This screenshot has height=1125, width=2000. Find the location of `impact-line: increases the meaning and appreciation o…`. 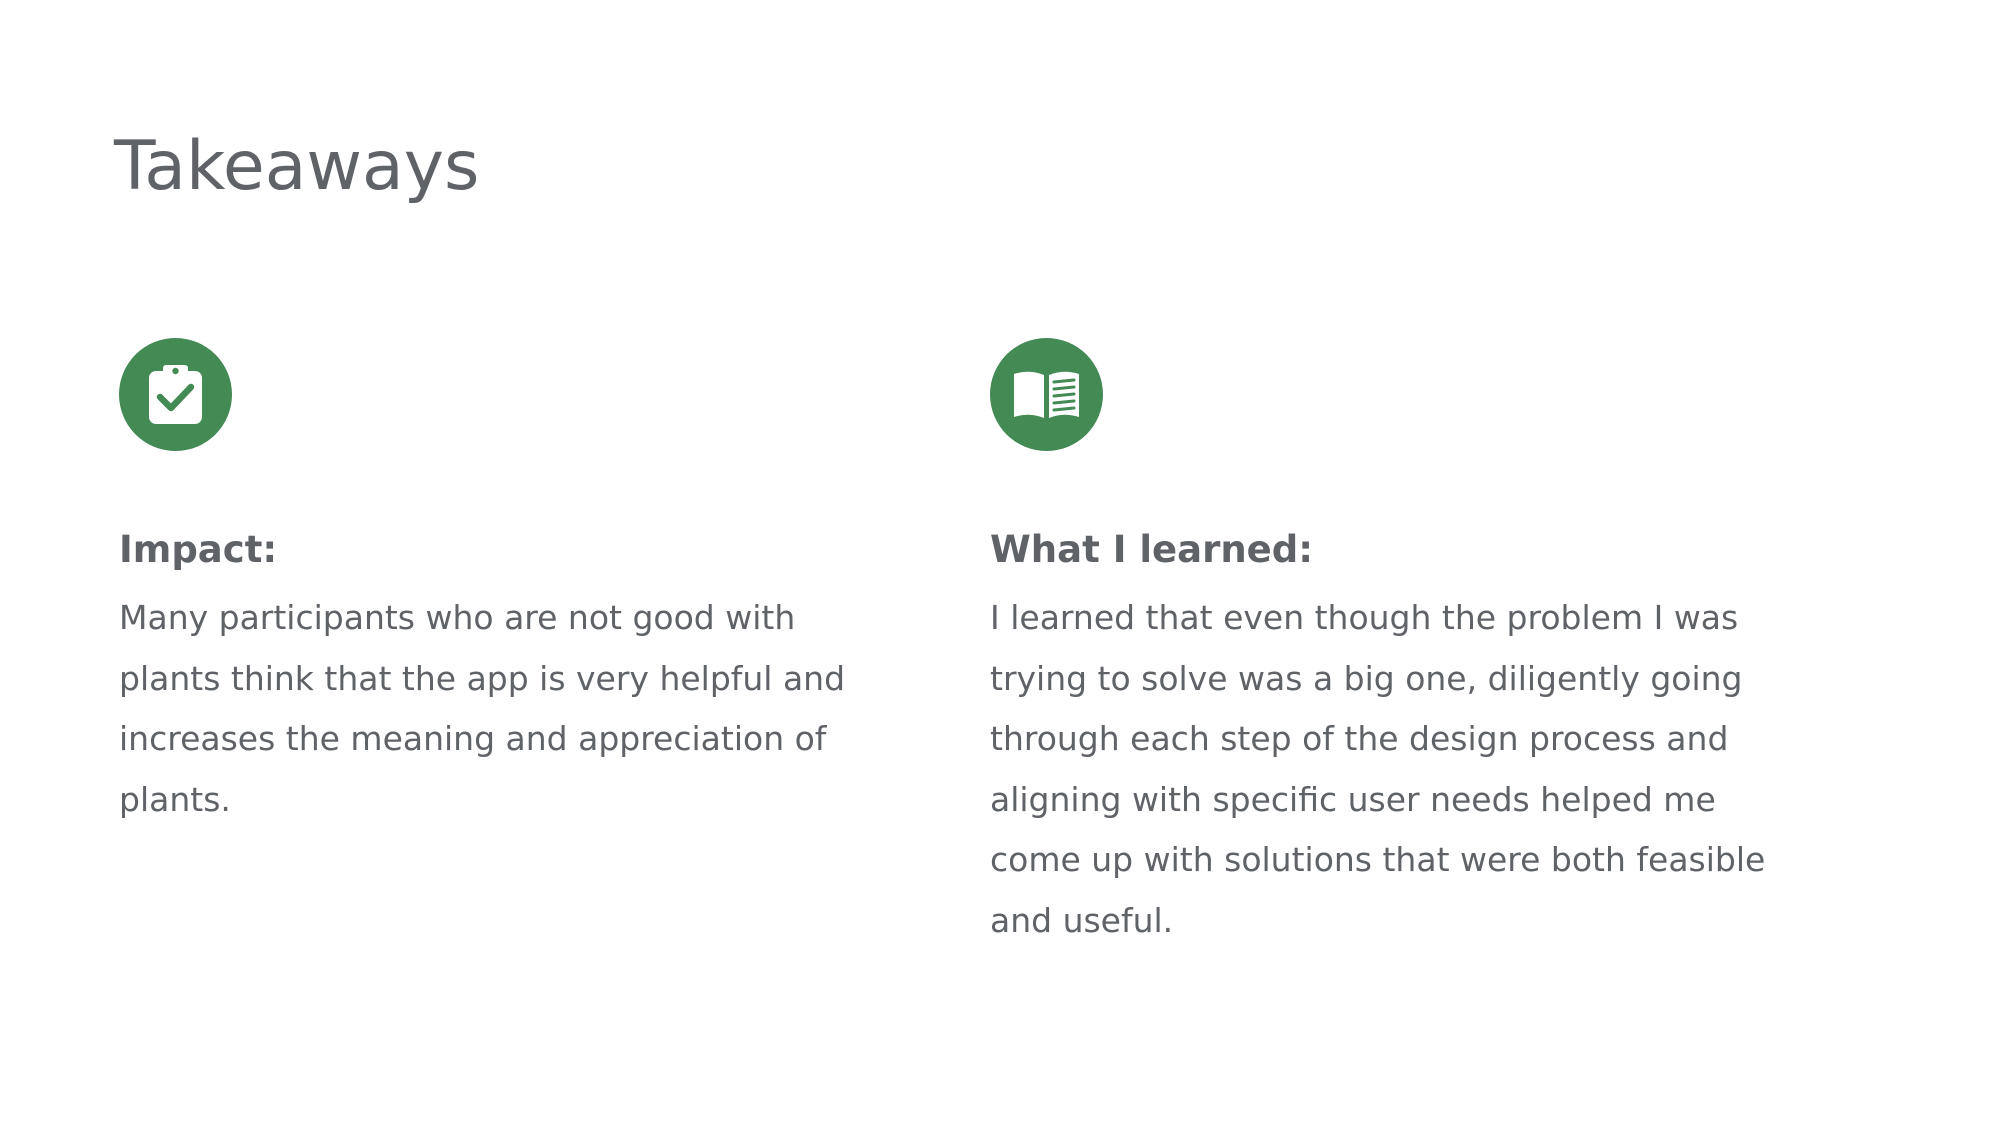

impact-line: increases the meaning and appreciation o… is located at coordinates (473, 738).